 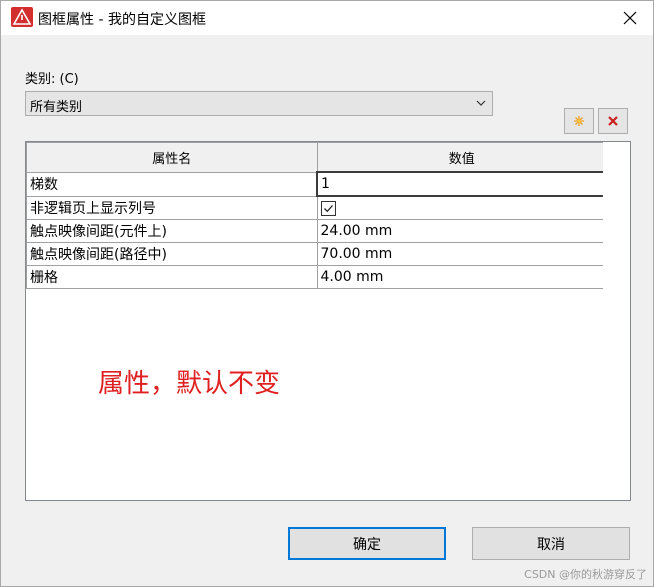 What do you see at coordinates (172, 277) in the screenshot?
I see `property-name: 栅格` at bounding box center [172, 277].